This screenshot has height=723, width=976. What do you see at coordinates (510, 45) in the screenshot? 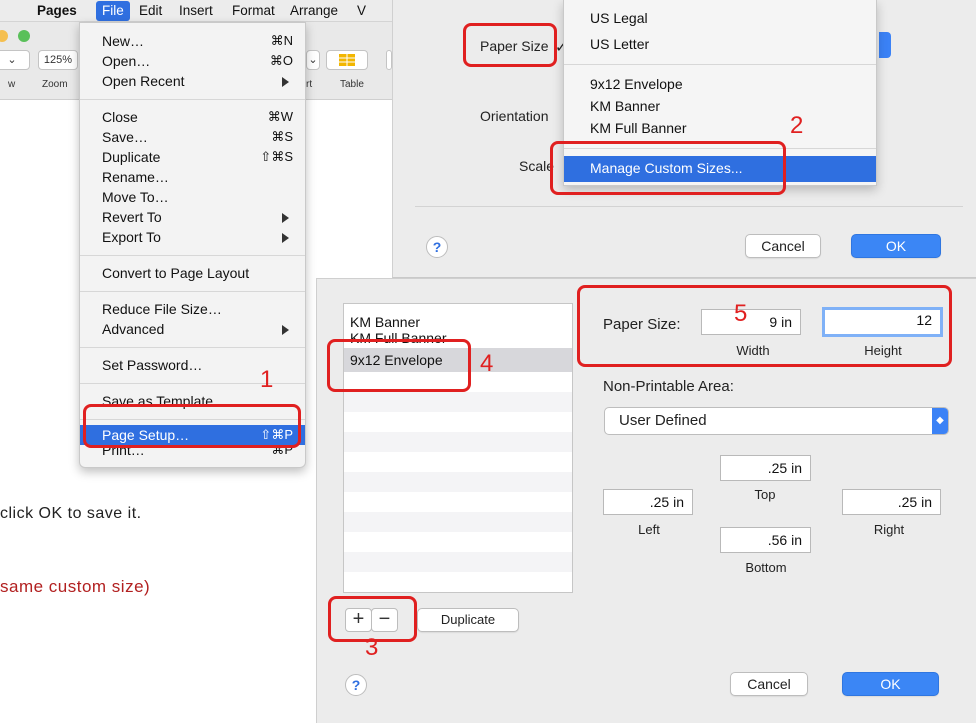
I see `annotation-box-paper-size` at bounding box center [510, 45].